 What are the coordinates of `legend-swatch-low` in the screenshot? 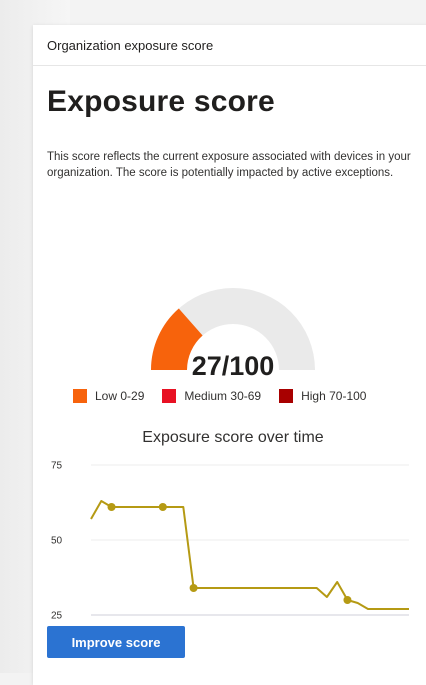 It's located at (80, 396).